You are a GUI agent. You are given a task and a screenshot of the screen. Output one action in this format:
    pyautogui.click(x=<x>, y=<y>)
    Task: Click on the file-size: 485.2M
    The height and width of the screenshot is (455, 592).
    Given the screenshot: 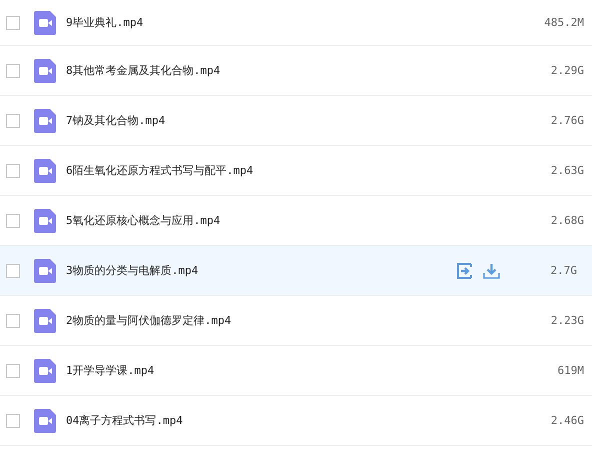 What is the action you would take?
    pyautogui.click(x=564, y=22)
    